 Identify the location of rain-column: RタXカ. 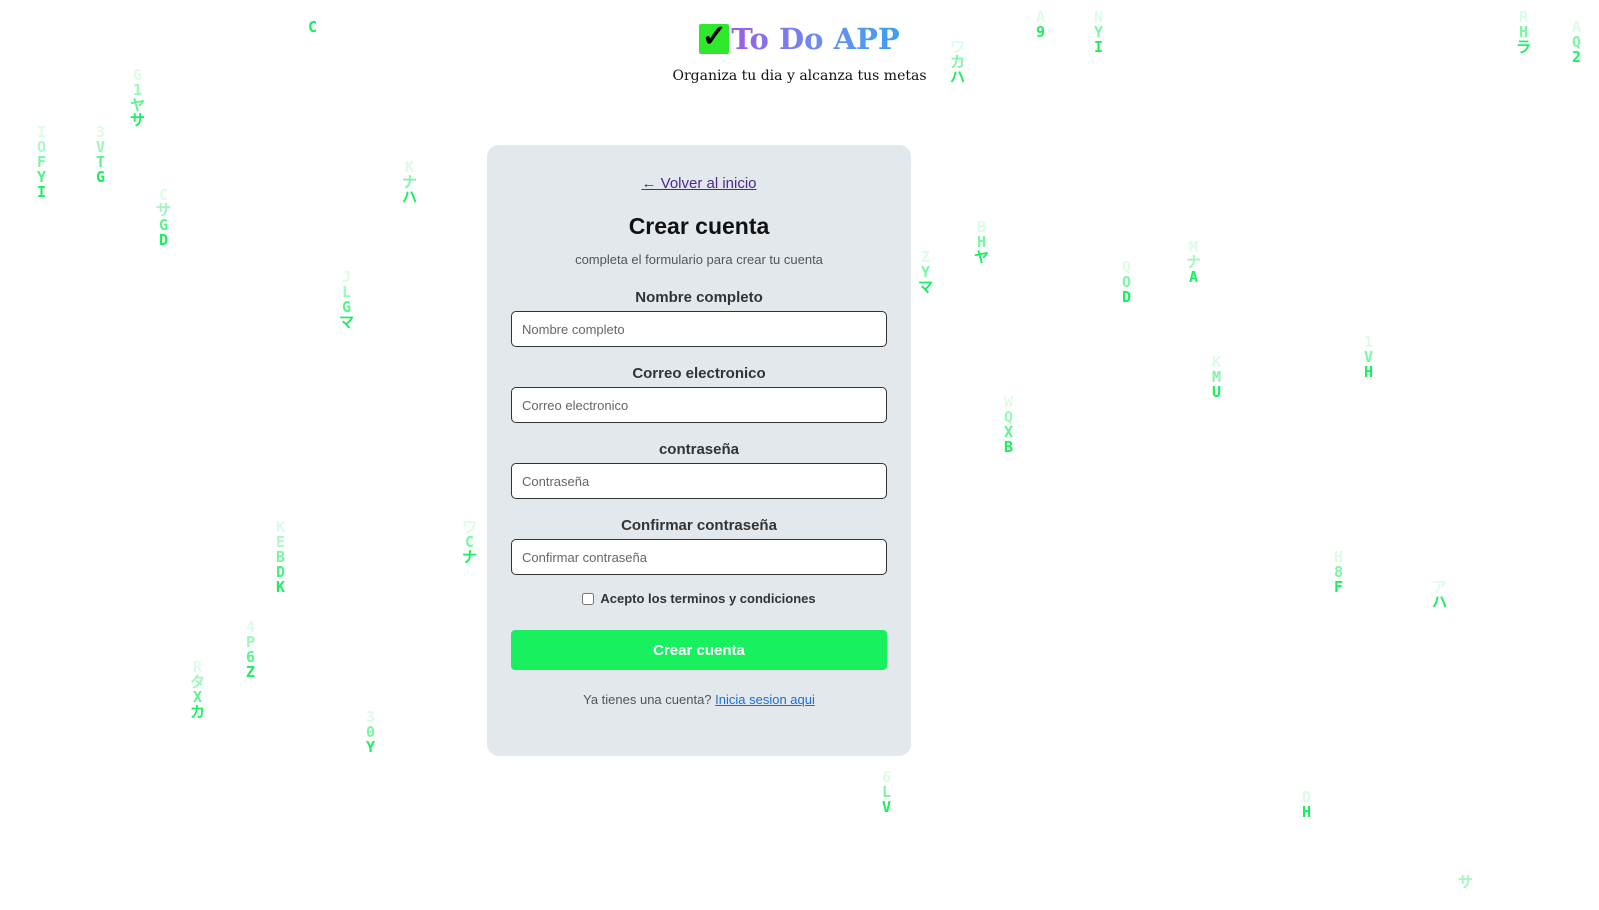
(197, 690).